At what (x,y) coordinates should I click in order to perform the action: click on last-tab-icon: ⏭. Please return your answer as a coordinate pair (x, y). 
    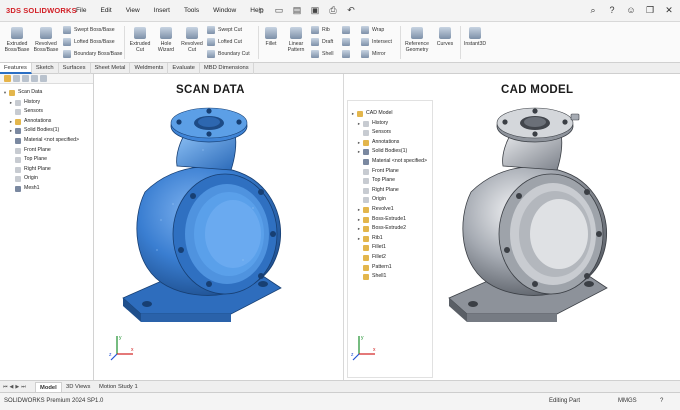
    Looking at the image, I should click on (23, 387).